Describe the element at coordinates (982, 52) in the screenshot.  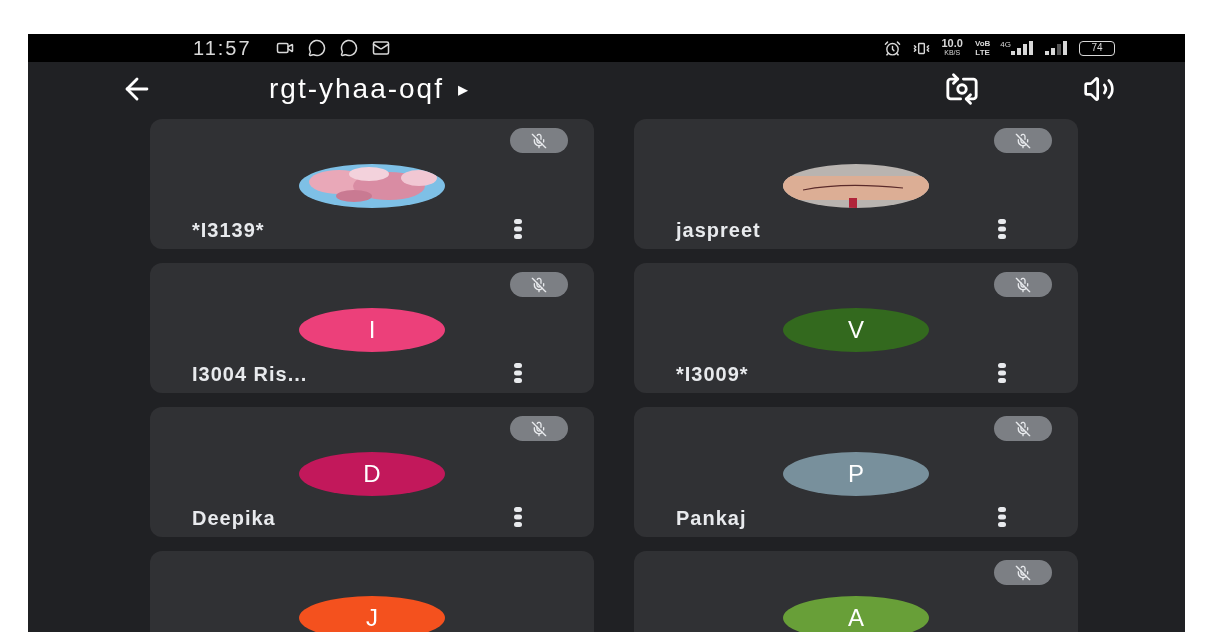
I see `volte-label: LTE` at that location.